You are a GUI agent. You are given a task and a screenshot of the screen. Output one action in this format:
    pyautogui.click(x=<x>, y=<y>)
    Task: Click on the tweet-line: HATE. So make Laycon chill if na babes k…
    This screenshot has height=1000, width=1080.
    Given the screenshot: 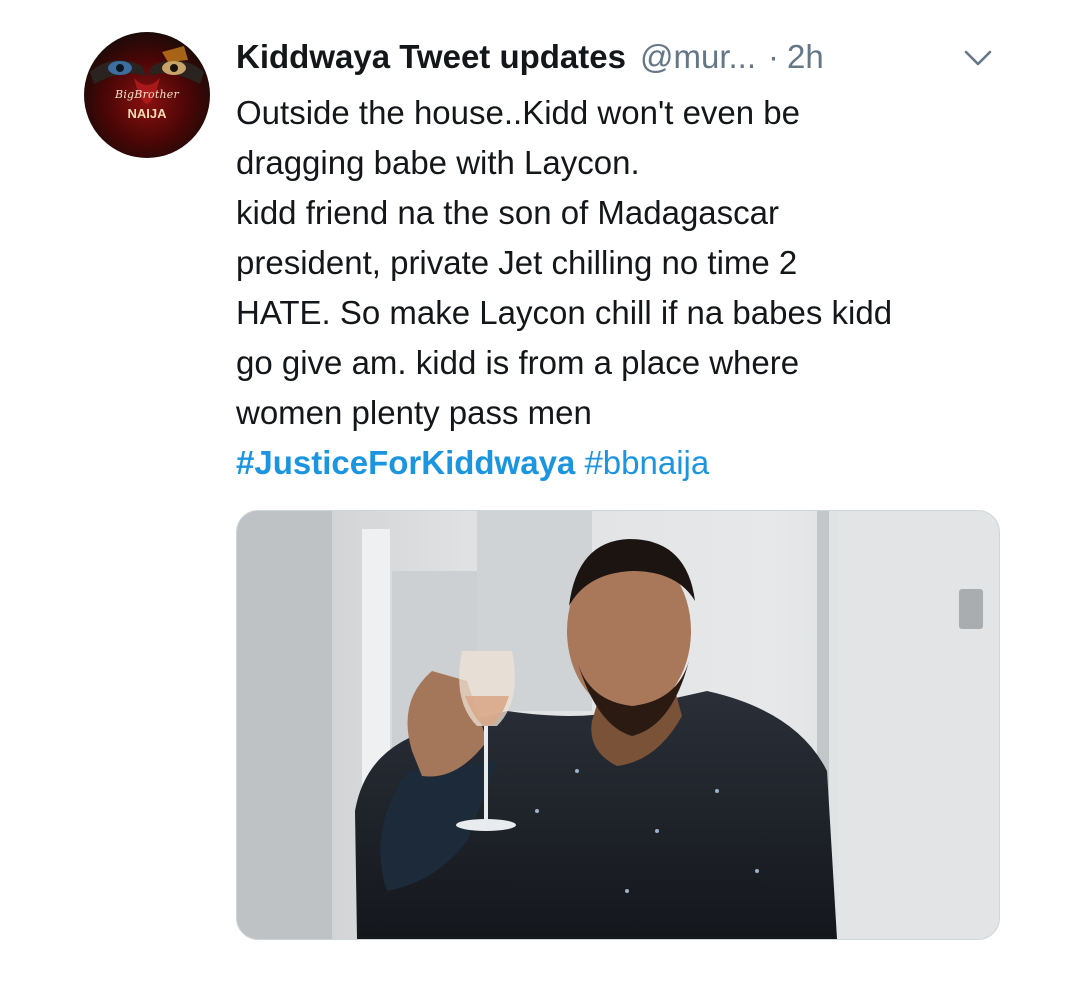 What is the action you would take?
    pyautogui.click(x=564, y=312)
    